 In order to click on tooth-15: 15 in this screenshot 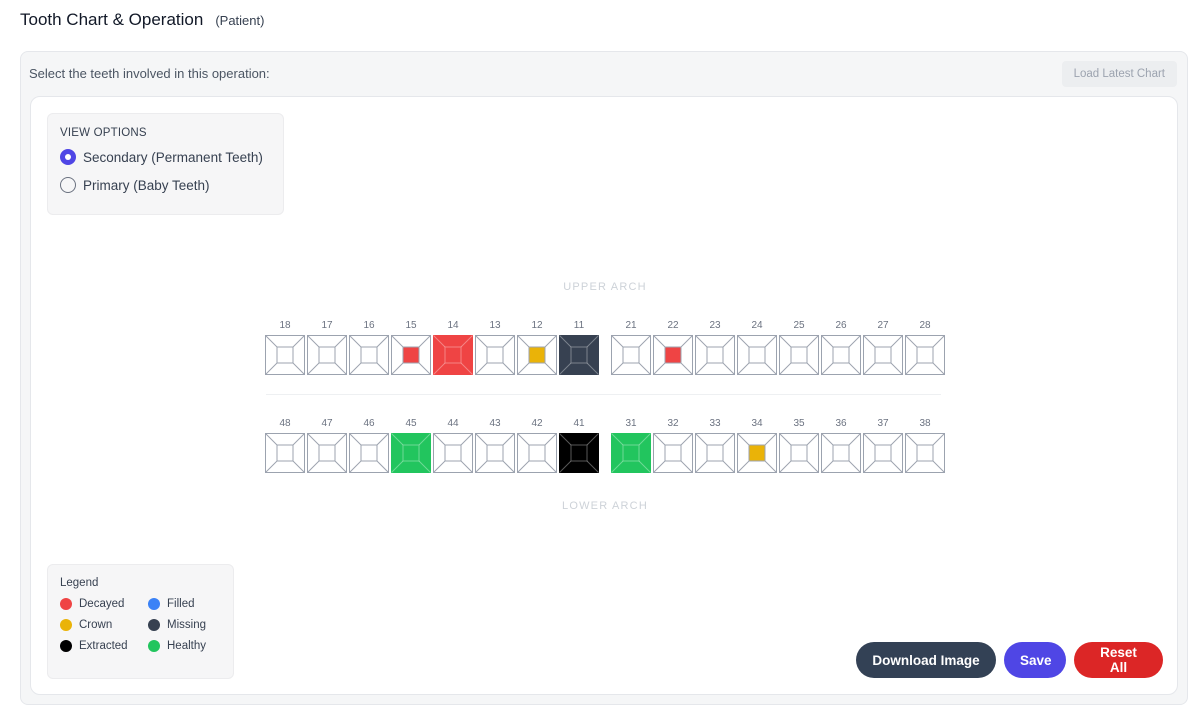, I will do `click(411, 347)`.